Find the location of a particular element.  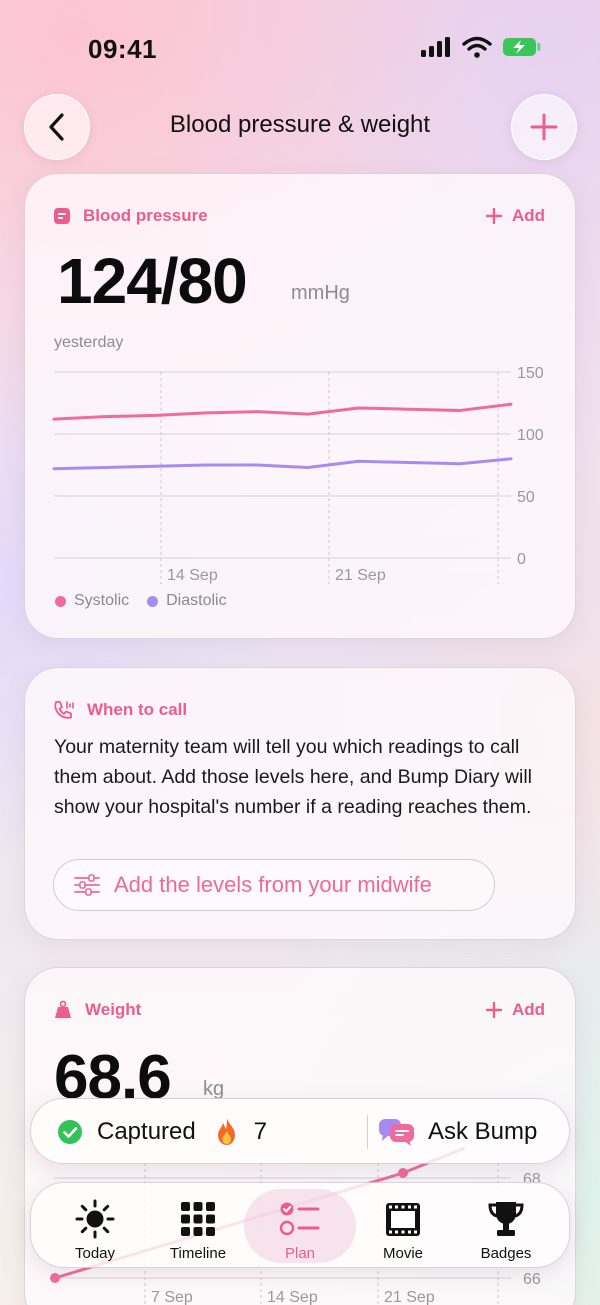

add-entry-button is located at coordinates (544, 127).